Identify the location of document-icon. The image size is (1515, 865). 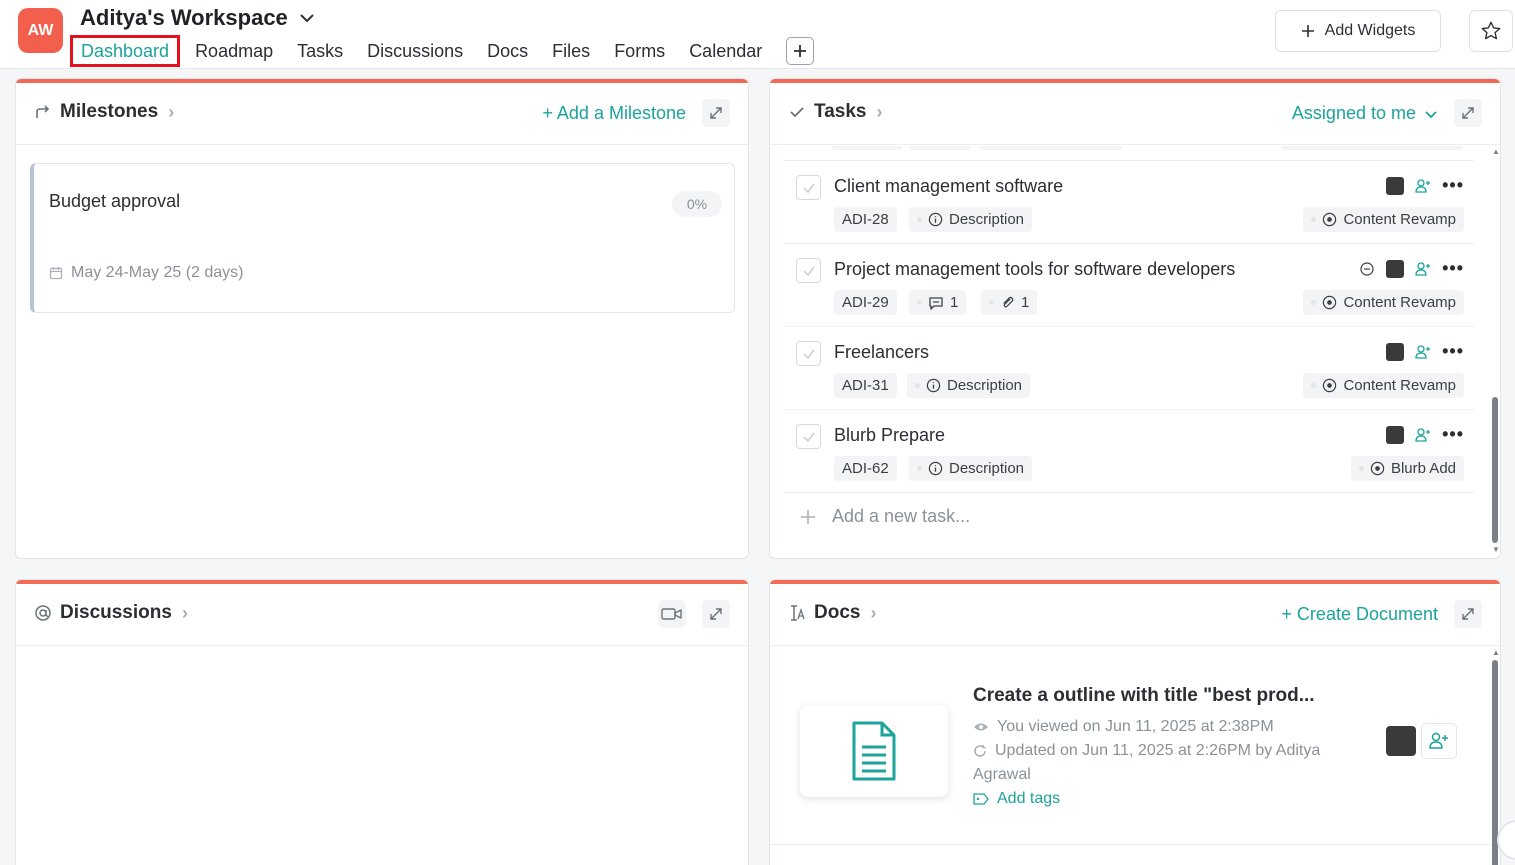
(874, 751).